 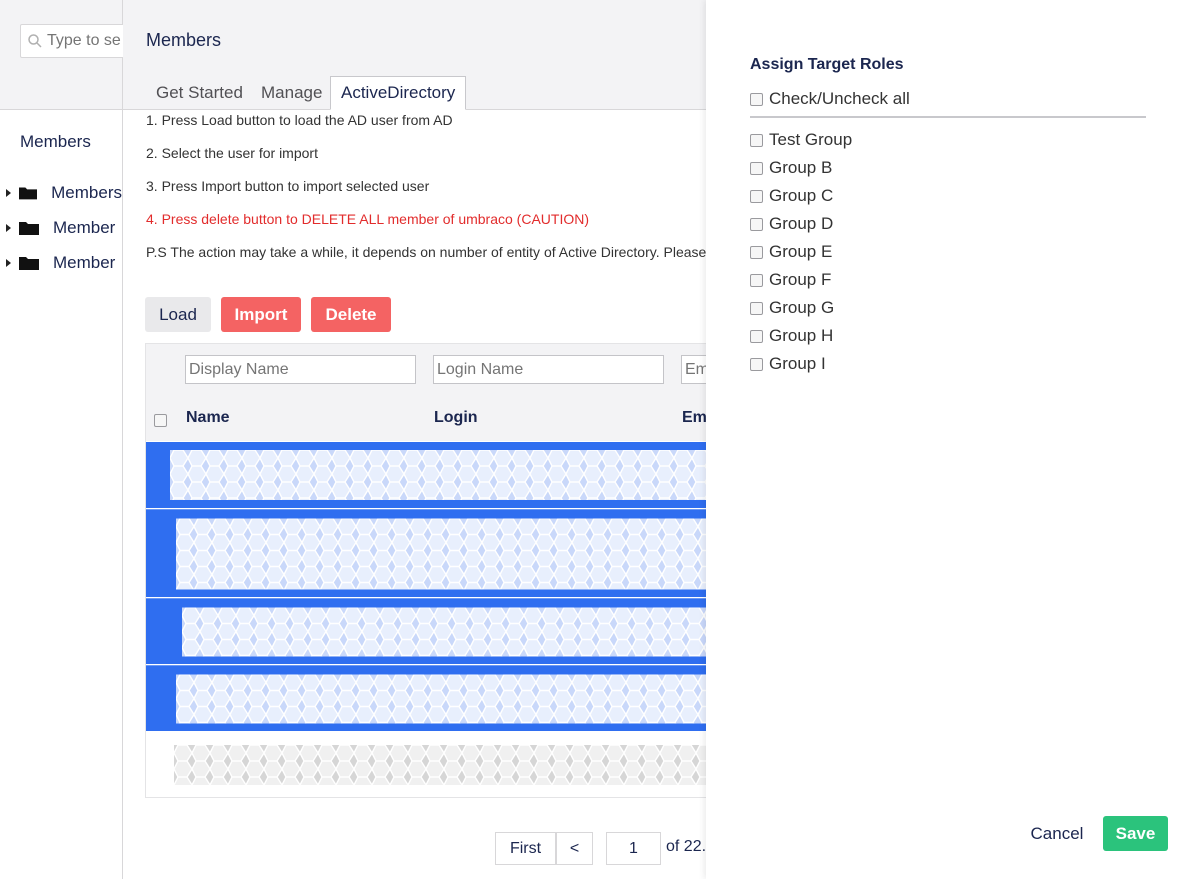 What do you see at coordinates (811, 139) in the screenshot?
I see `role-label: Test Group` at bounding box center [811, 139].